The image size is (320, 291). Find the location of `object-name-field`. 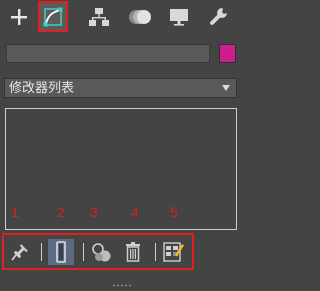

object-name-field is located at coordinates (108, 53).